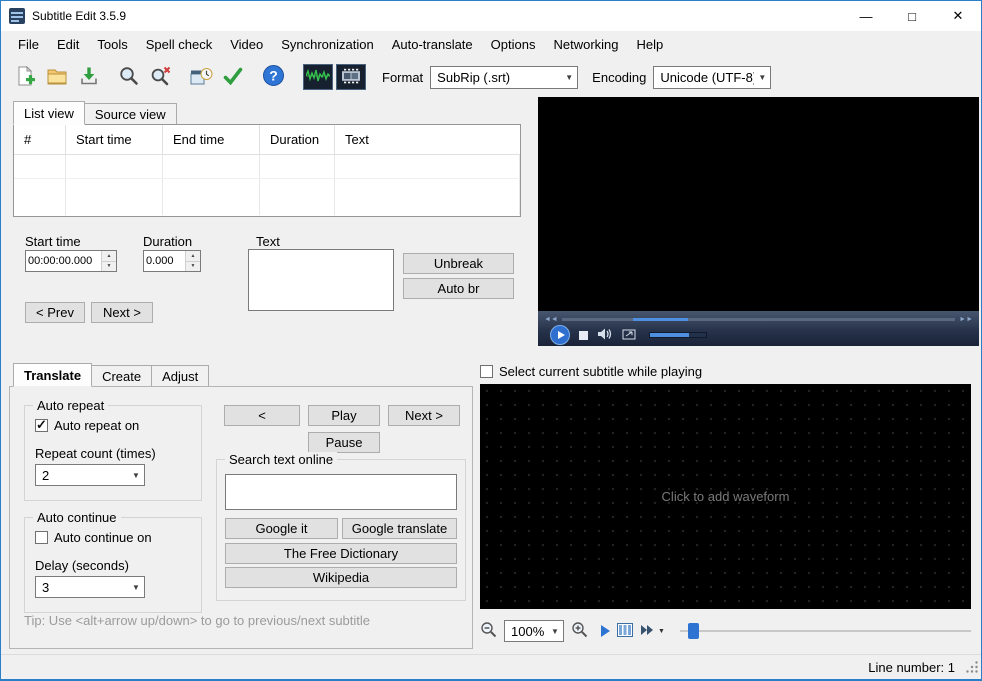  I want to click on google-translate-button: Google translate, so click(399, 528).